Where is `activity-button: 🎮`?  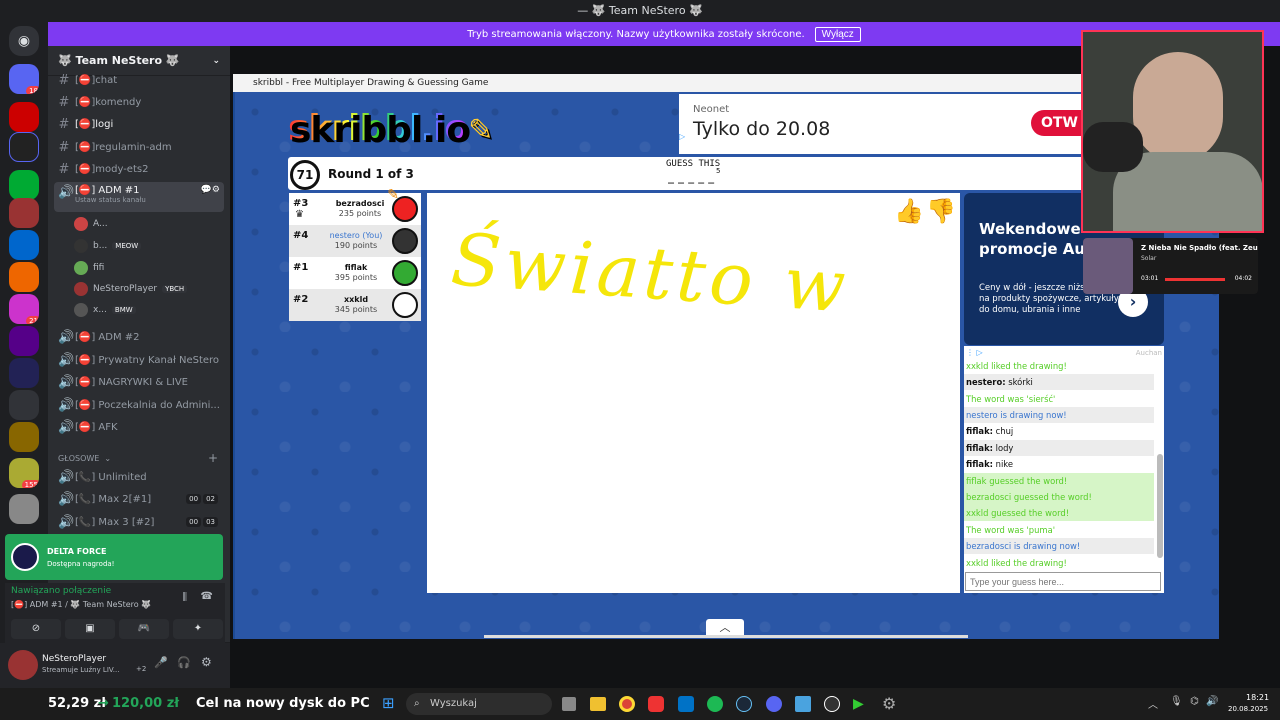 activity-button: 🎮 is located at coordinates (144, 629).